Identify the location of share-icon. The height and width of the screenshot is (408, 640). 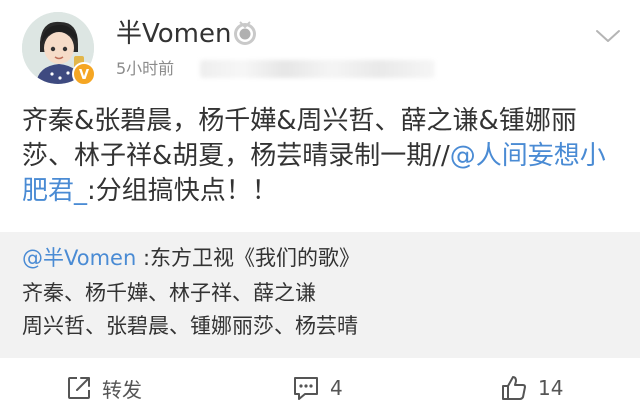
(79, 388).